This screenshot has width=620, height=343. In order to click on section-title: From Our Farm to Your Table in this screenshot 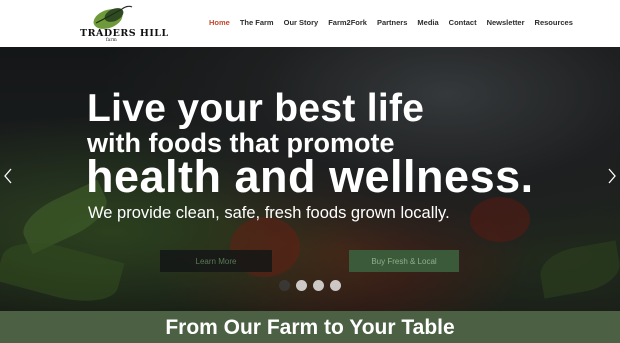, I will do `click(310, 327)`.